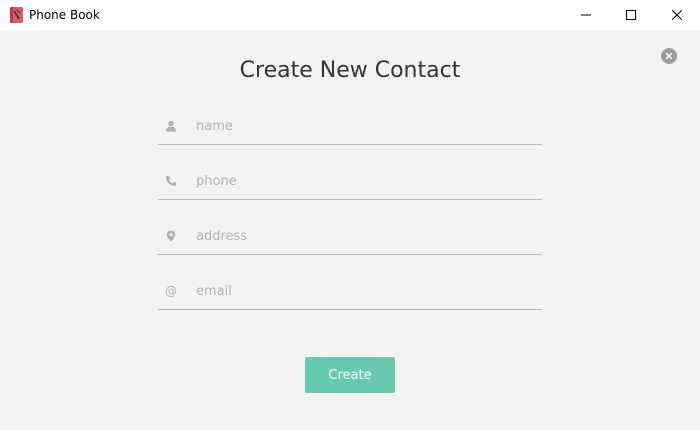 The image size is (700, 430). I want to click on maximize-icon, so click(631, 15).